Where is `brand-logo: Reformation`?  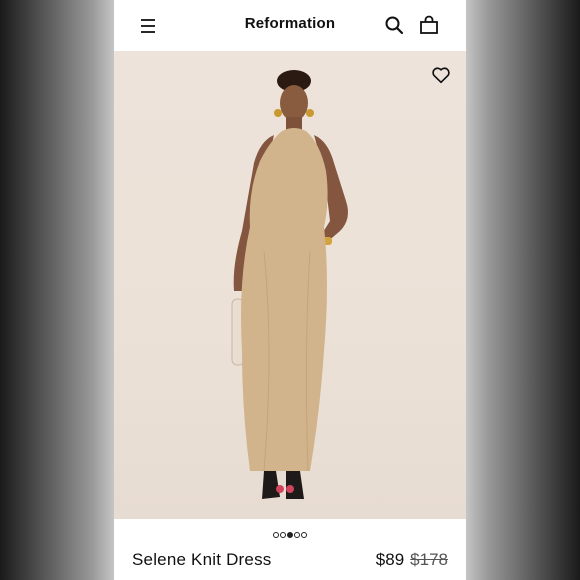
brand-logo: Reformation is located at coordinates (290, 23).